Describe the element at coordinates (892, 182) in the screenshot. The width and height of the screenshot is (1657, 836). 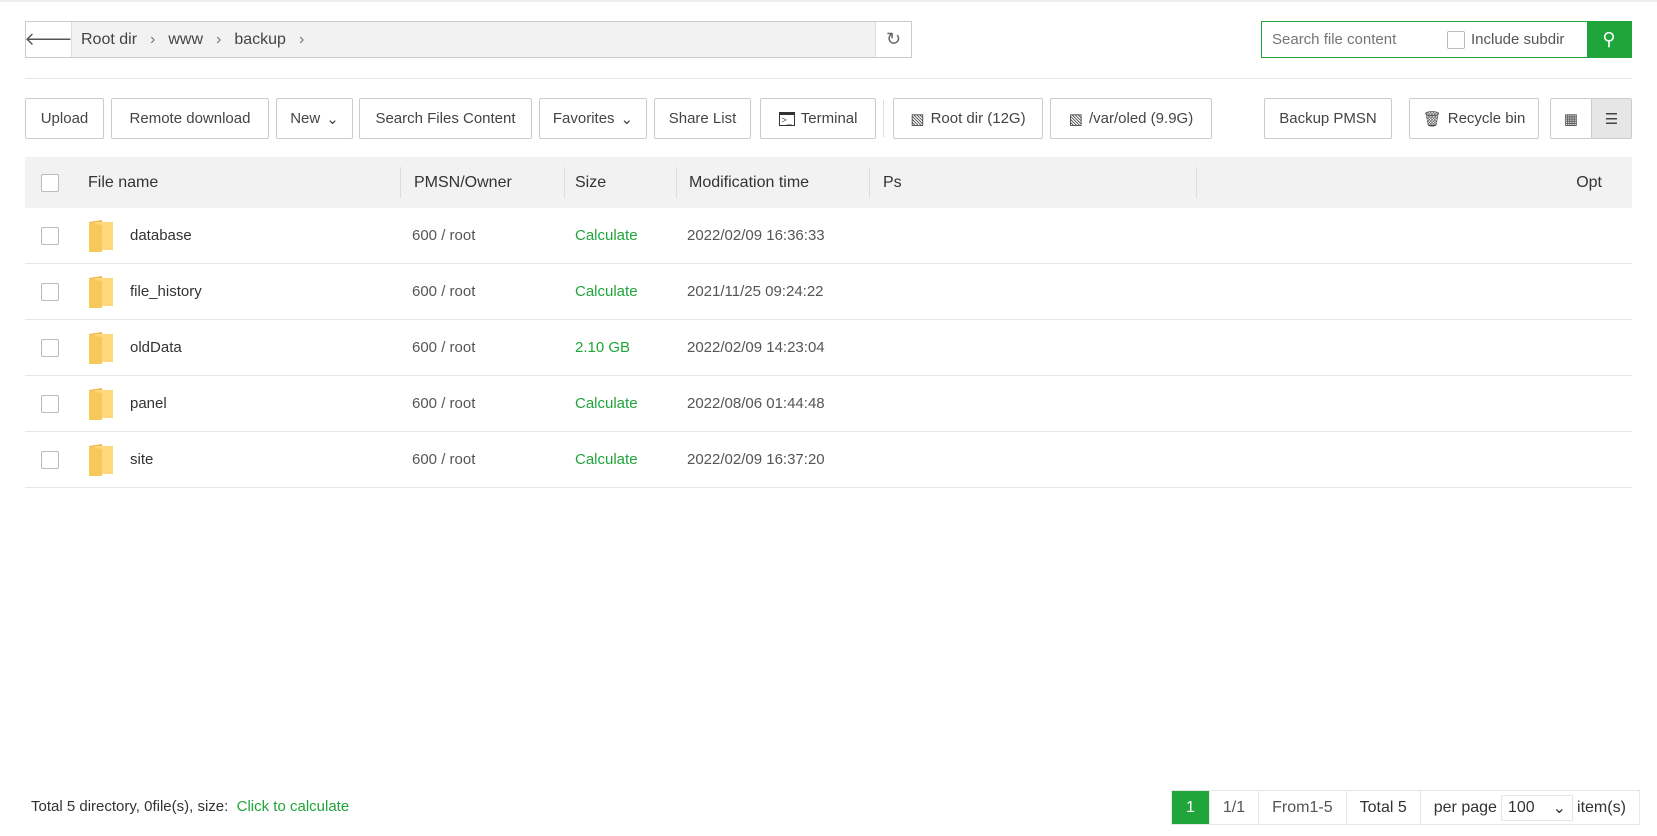
I see `header-ps: Ps` at that location.